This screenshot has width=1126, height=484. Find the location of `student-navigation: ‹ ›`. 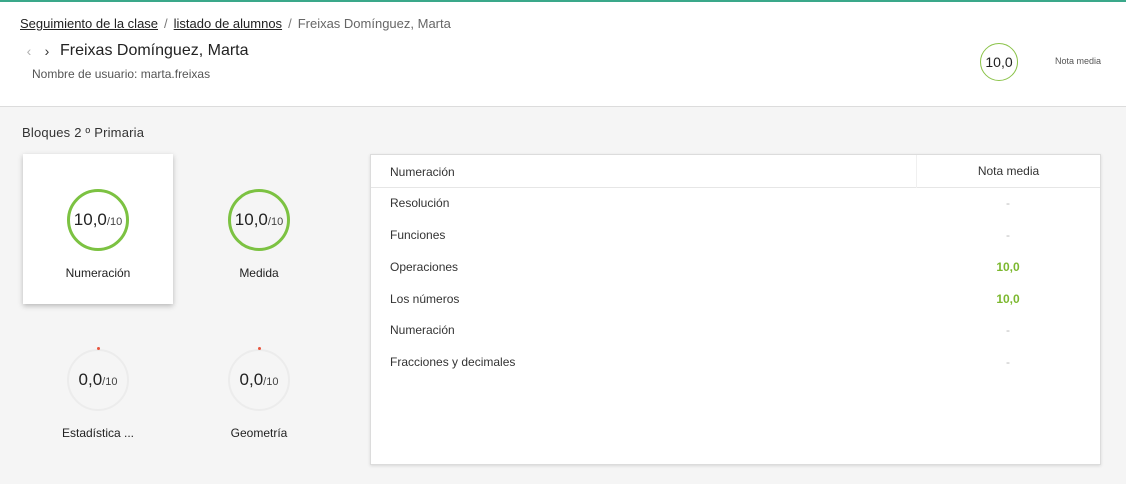

student-navigation: ‹ › is located at coordinates (38, 51).